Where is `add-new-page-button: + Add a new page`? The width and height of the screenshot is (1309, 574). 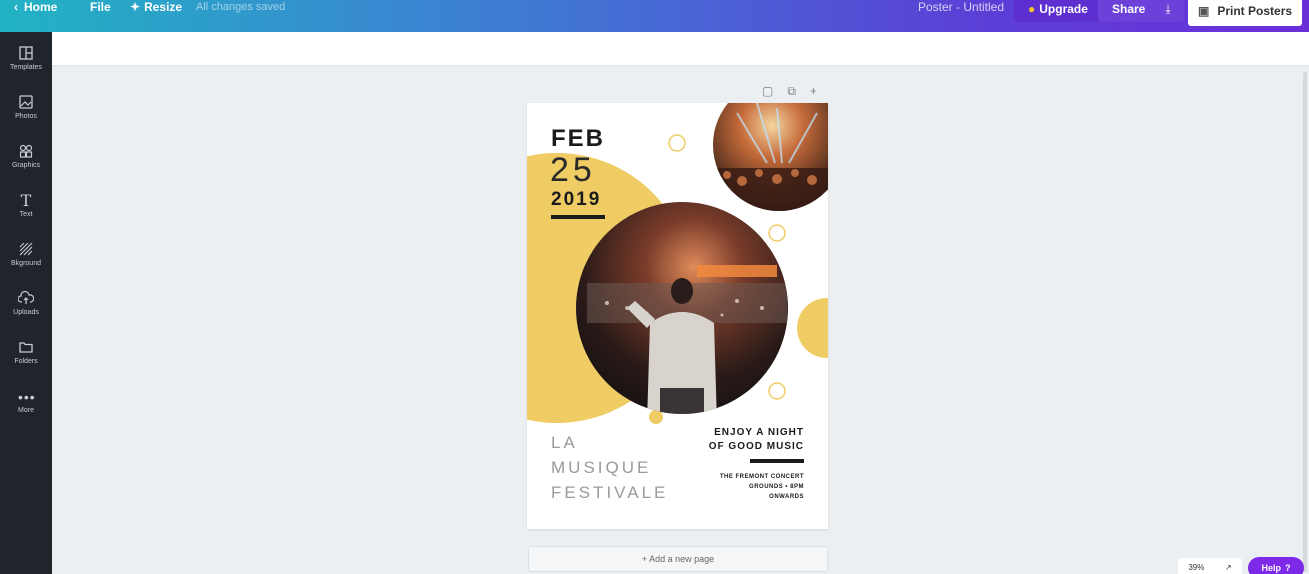
add-new-page-button: + Add a new page is located at coordinates (678, 559).